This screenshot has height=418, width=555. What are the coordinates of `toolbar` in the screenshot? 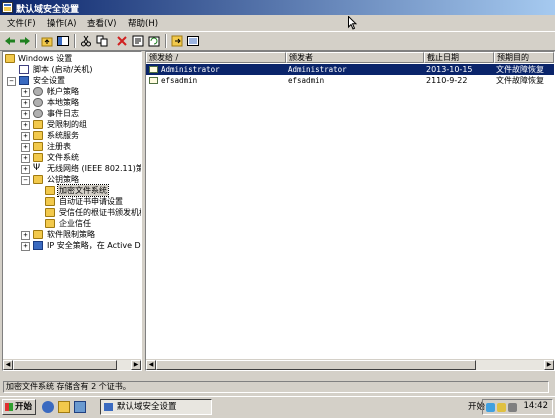 It's located at (277, 41).